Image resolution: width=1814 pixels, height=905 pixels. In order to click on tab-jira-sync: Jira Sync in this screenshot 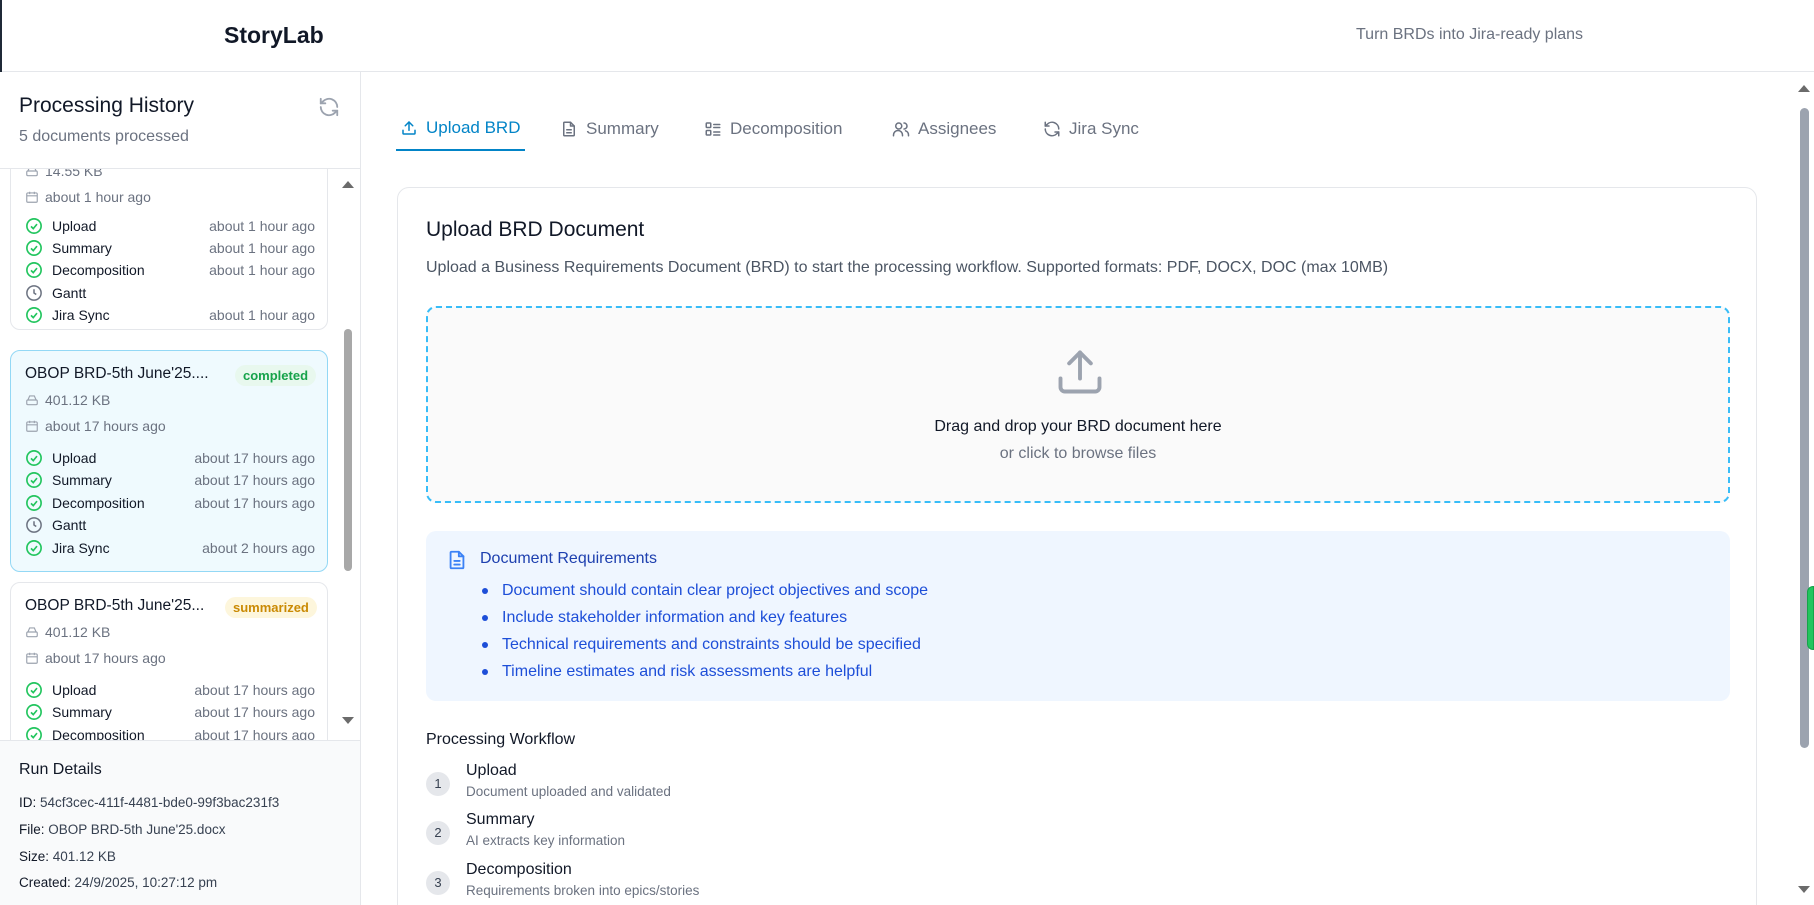, I will do `click(1091, 129)`.